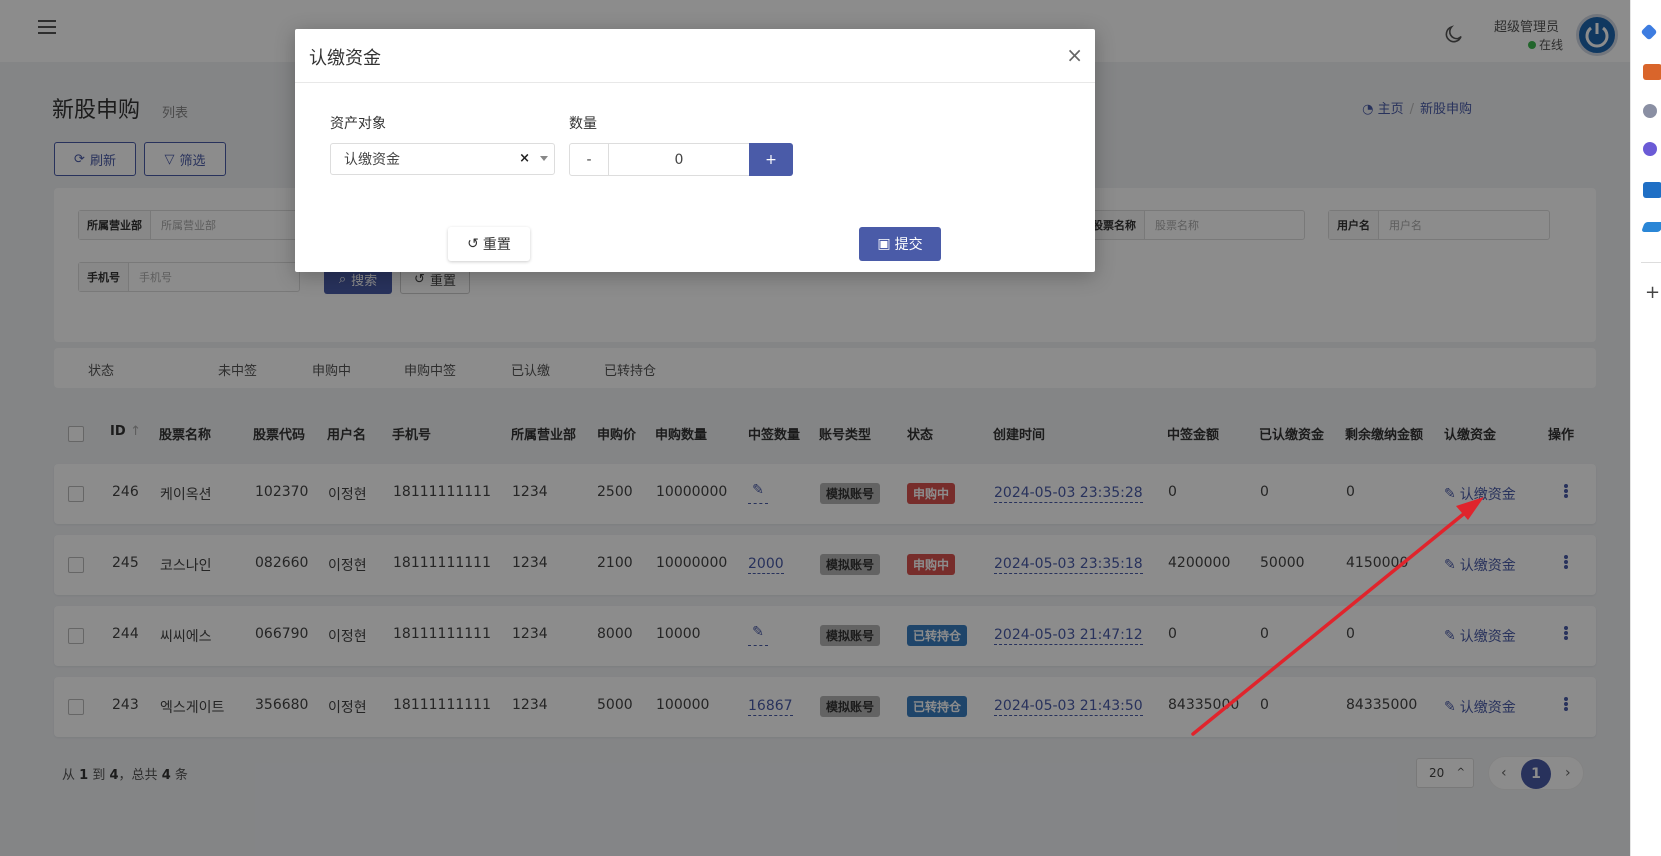 The image size is (1661, 856). I want to click on people-icon, so click(1650, 111).